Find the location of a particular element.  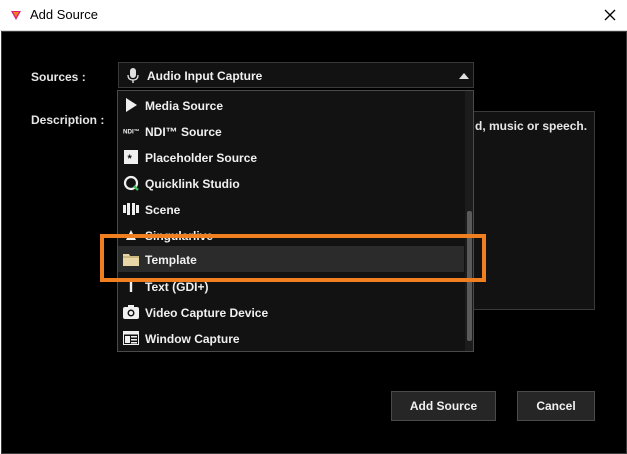

template-highlight-box is located at coordinates (293, 258).